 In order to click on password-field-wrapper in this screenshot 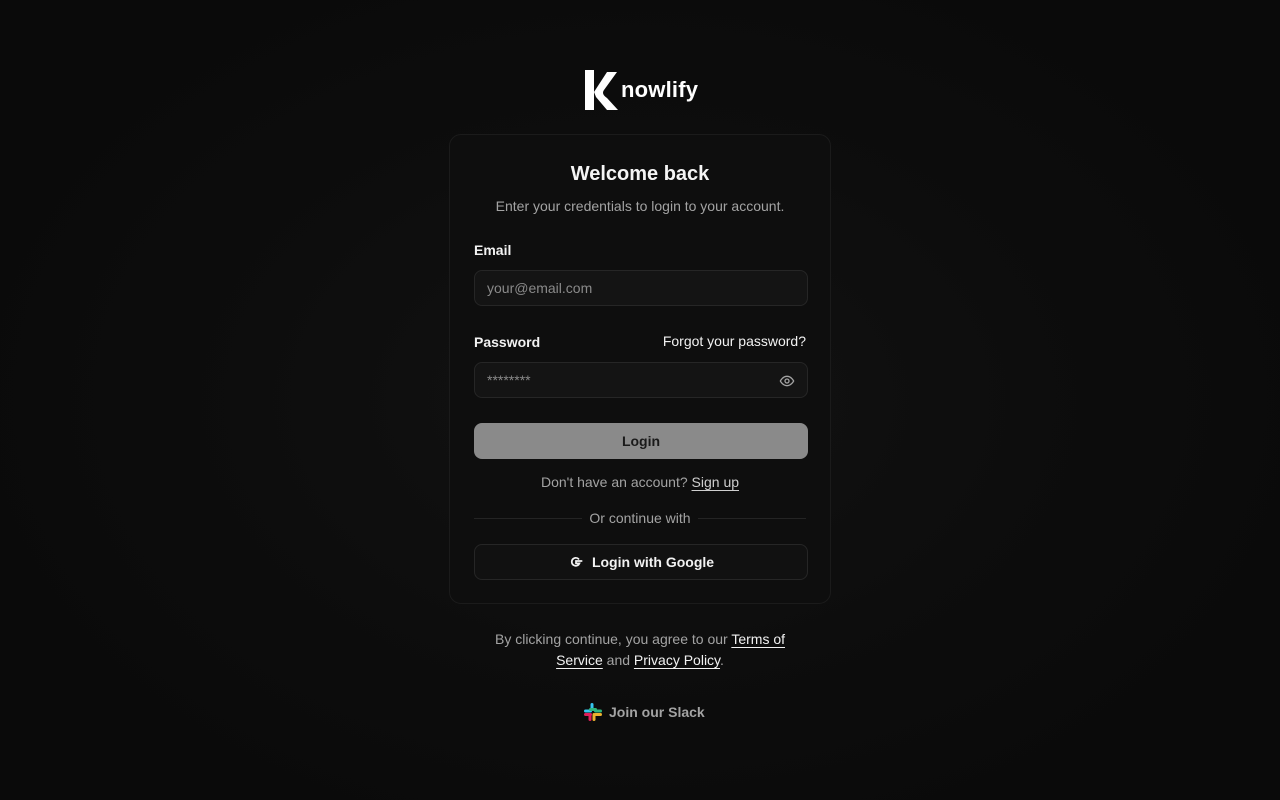, I will do `click(641, 380)`.